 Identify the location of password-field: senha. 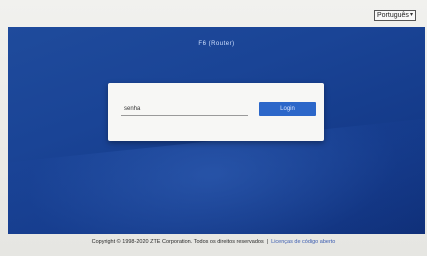
(184, 109).